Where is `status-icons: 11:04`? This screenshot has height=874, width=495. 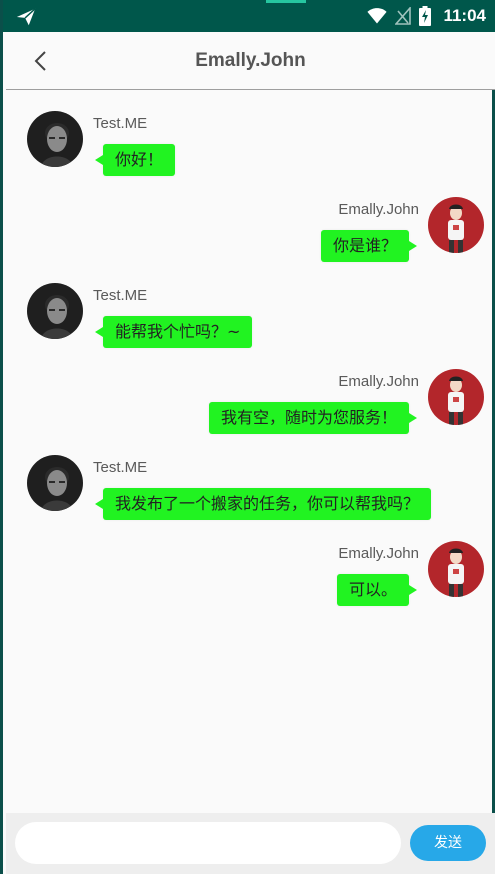 status-icons: 11:04 is located at coordinates (426, 16).